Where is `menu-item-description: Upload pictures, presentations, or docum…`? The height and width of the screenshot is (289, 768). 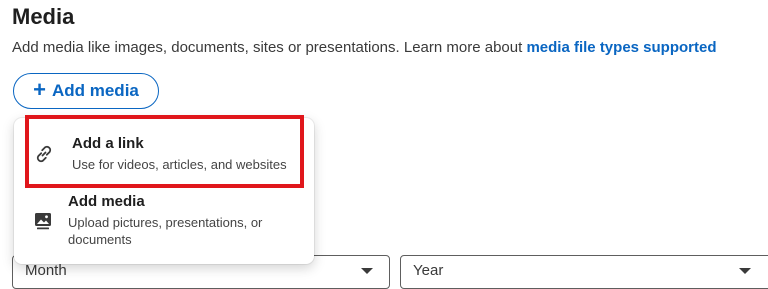 menu-item-description: Upload pictures, presentations, or docum… is located at coordinates (165, 231).